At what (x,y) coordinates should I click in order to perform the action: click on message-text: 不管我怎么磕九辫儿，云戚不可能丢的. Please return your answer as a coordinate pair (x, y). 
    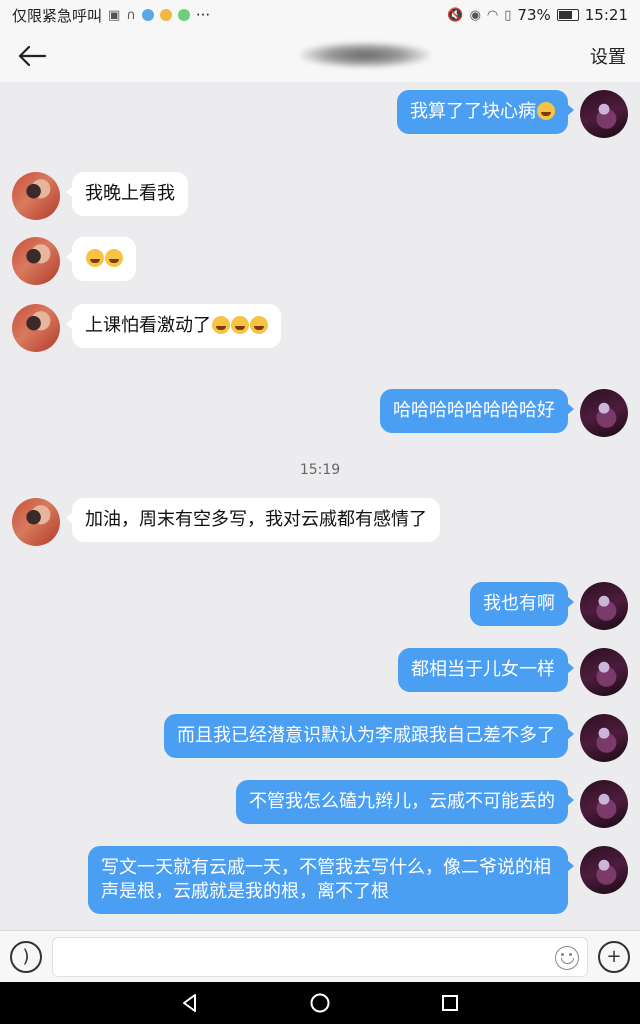
    Looking at the image, I should click on (402, 801).